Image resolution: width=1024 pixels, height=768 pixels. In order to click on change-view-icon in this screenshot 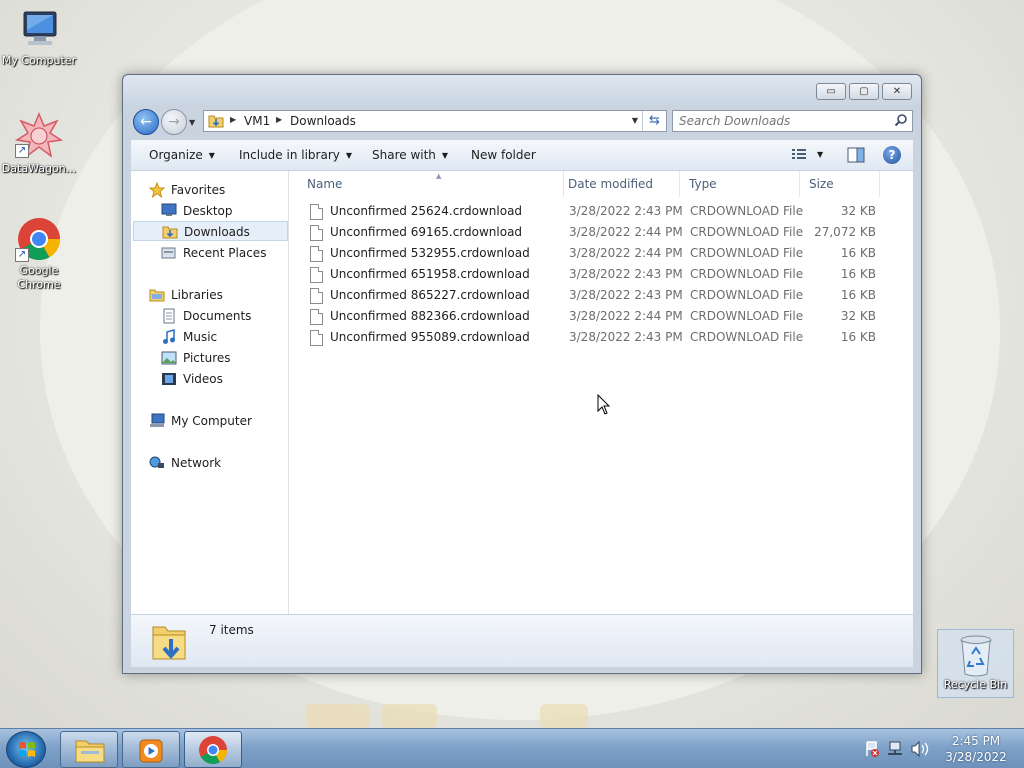, I will do `click(799, 154)`.